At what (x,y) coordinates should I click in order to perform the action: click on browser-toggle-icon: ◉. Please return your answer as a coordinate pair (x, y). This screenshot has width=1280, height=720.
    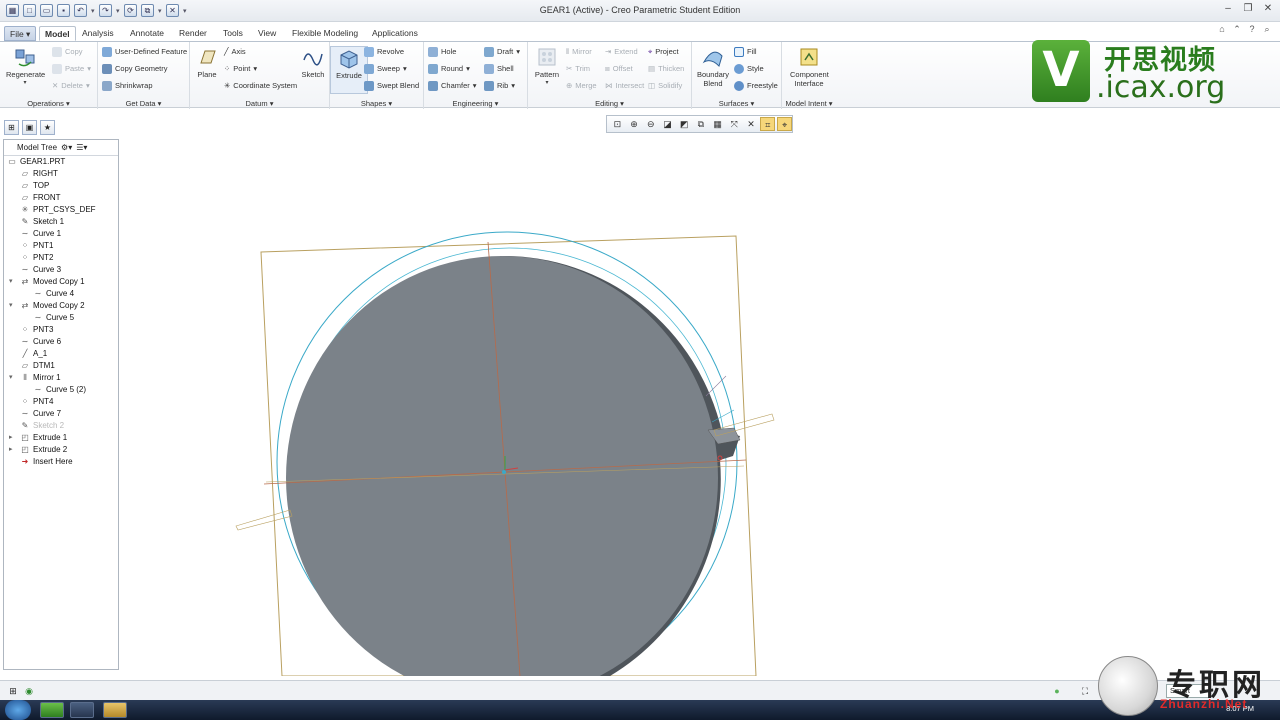
    Looking at the image, I should click on (29, 691).